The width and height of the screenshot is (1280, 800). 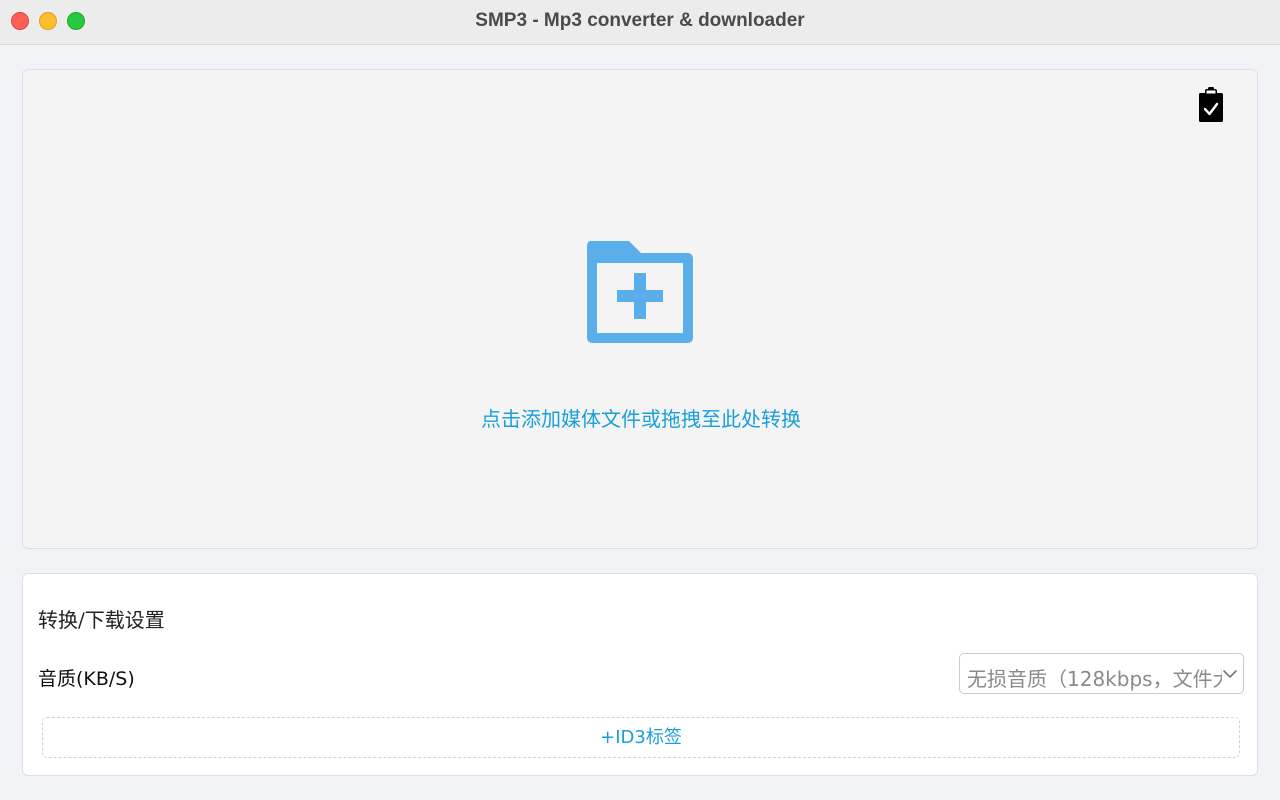 I want to click on add-id3-tag-button: +ID3标签, so click(x=641, y=737).